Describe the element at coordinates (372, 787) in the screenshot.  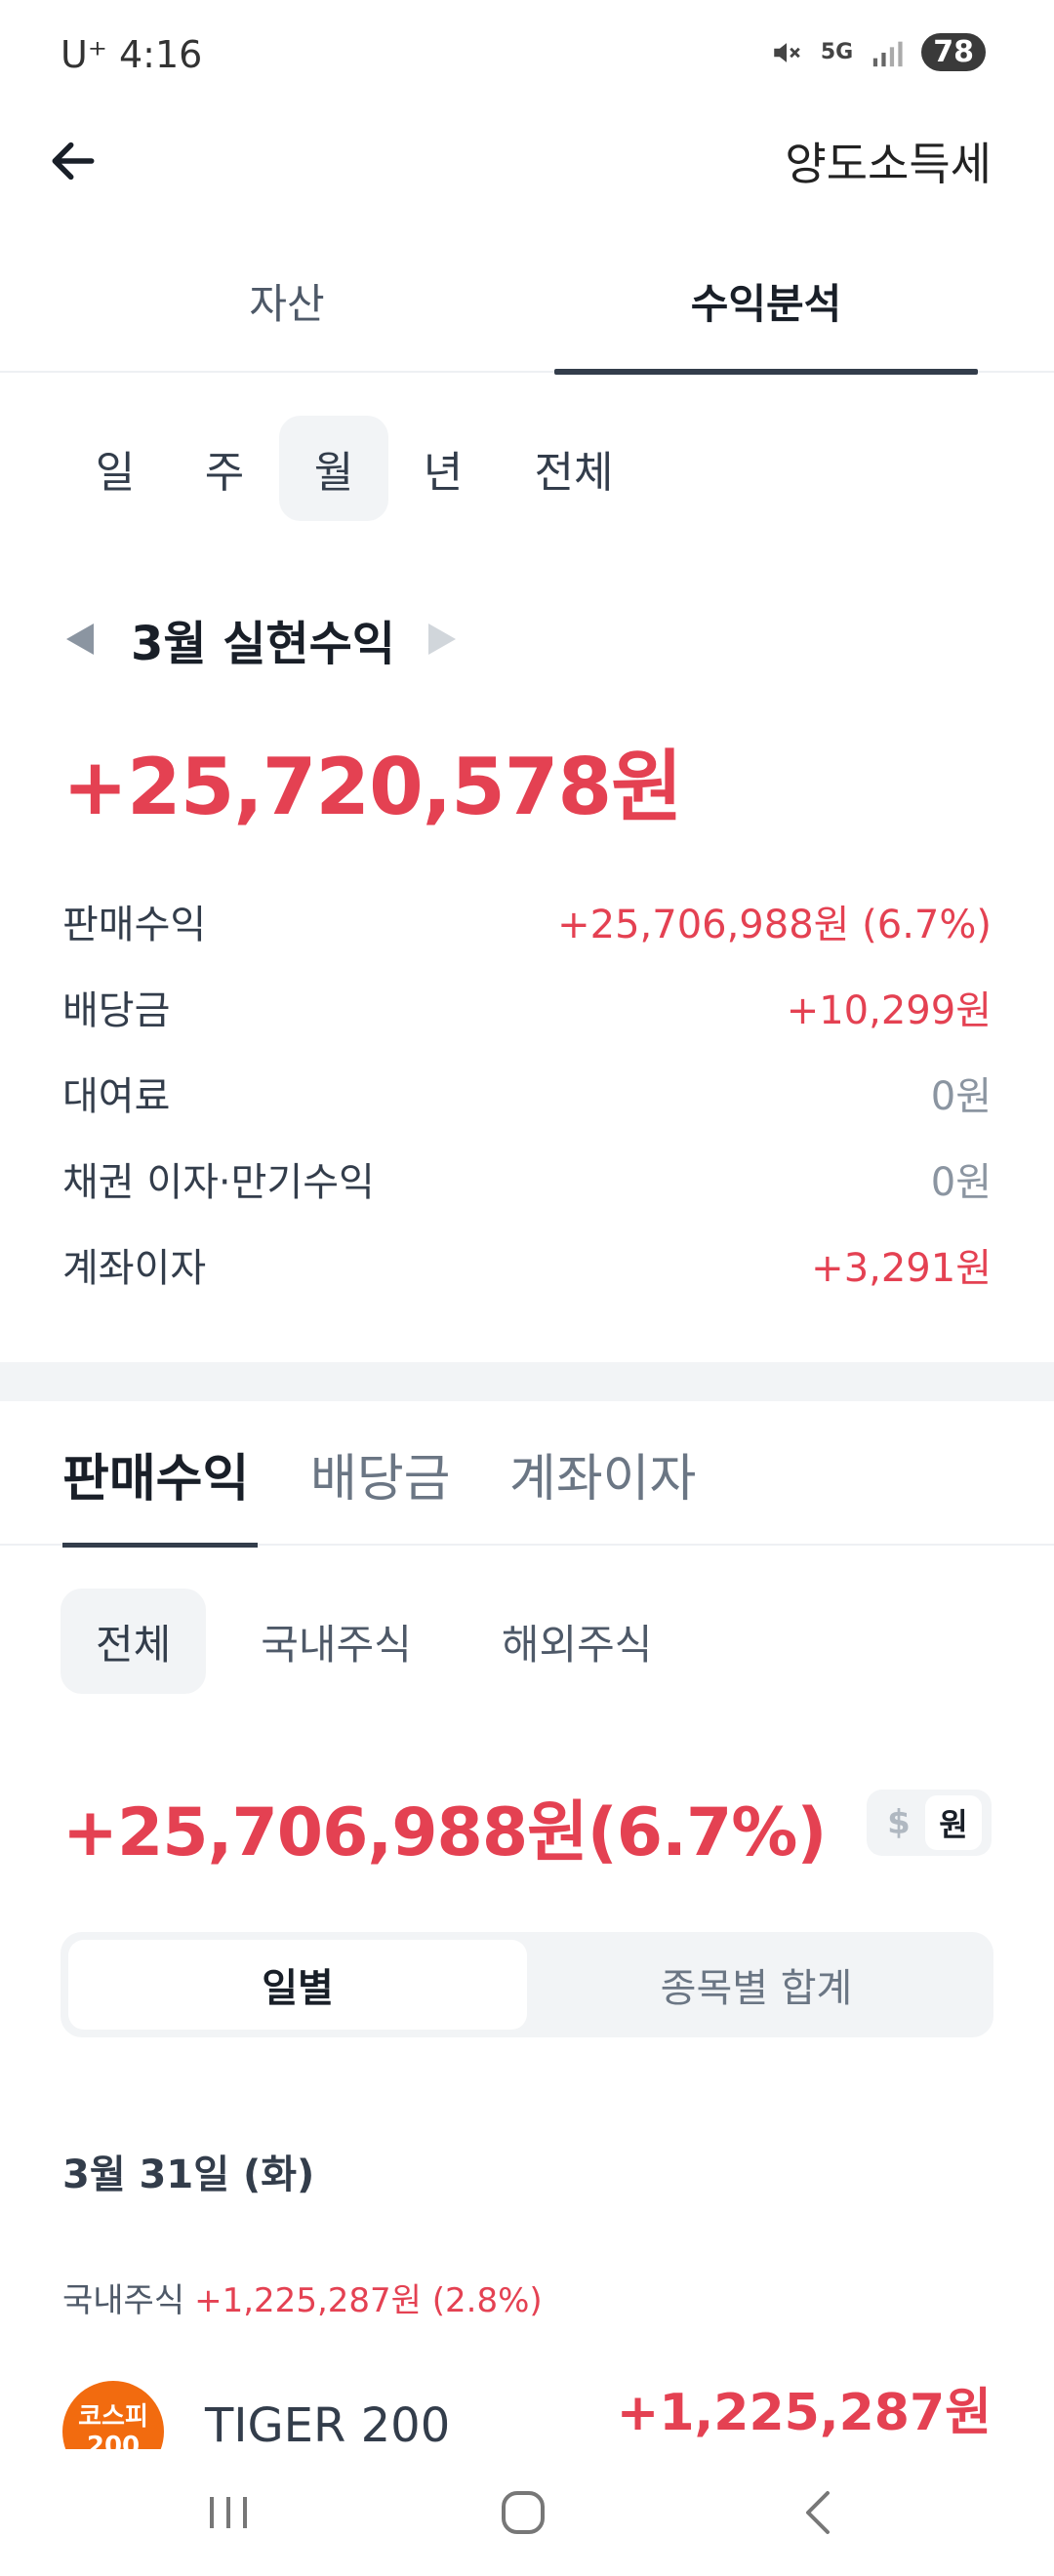
I see `realized-profit-total: +25,720,578원` at that location.